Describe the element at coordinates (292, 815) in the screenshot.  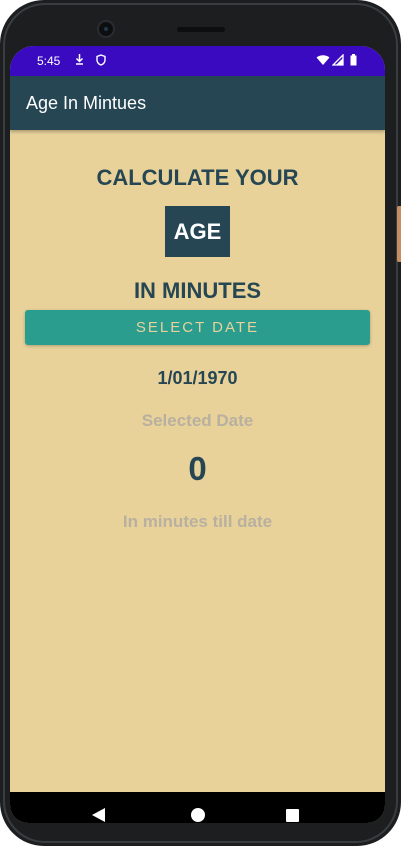
I see `recents-icon` at that location.